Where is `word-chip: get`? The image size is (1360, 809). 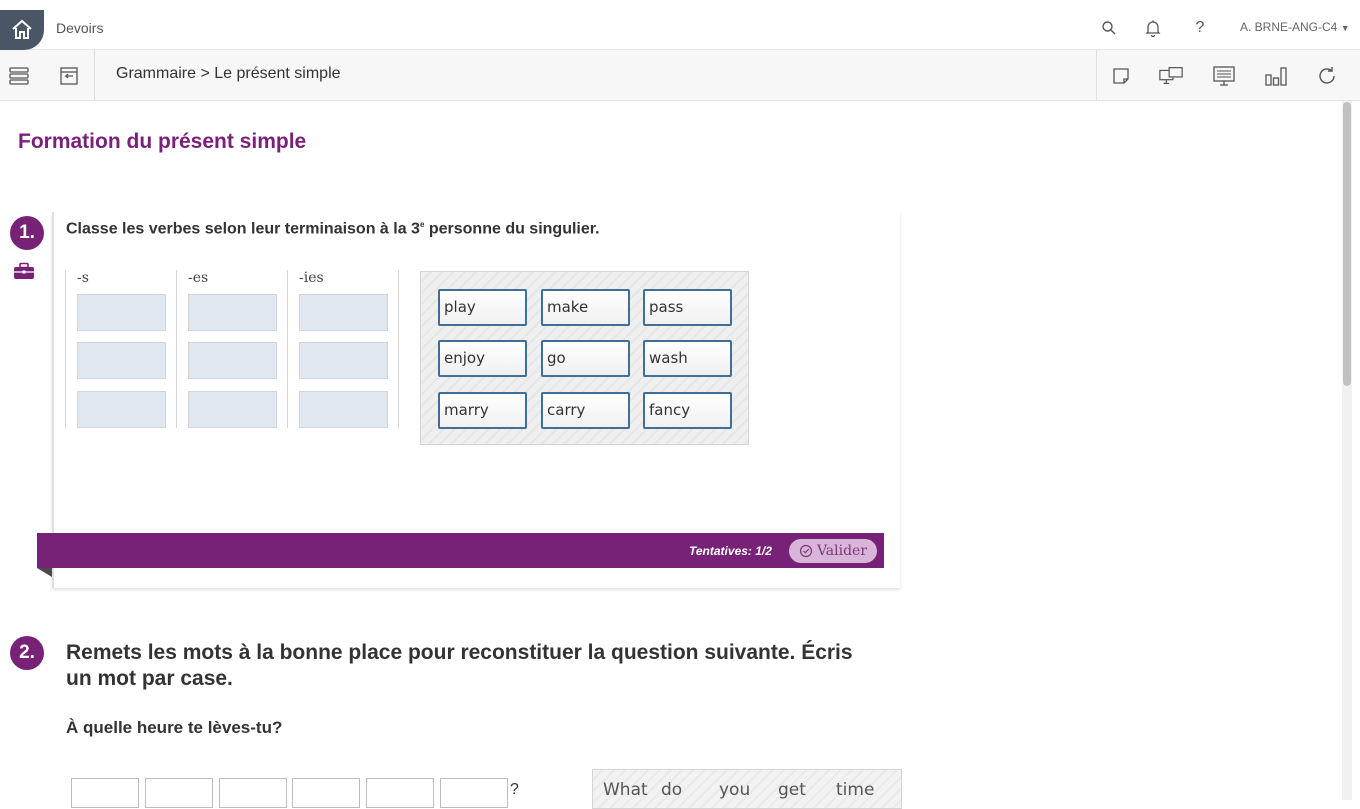 word-chip: get is located at coordinates (792, 790).